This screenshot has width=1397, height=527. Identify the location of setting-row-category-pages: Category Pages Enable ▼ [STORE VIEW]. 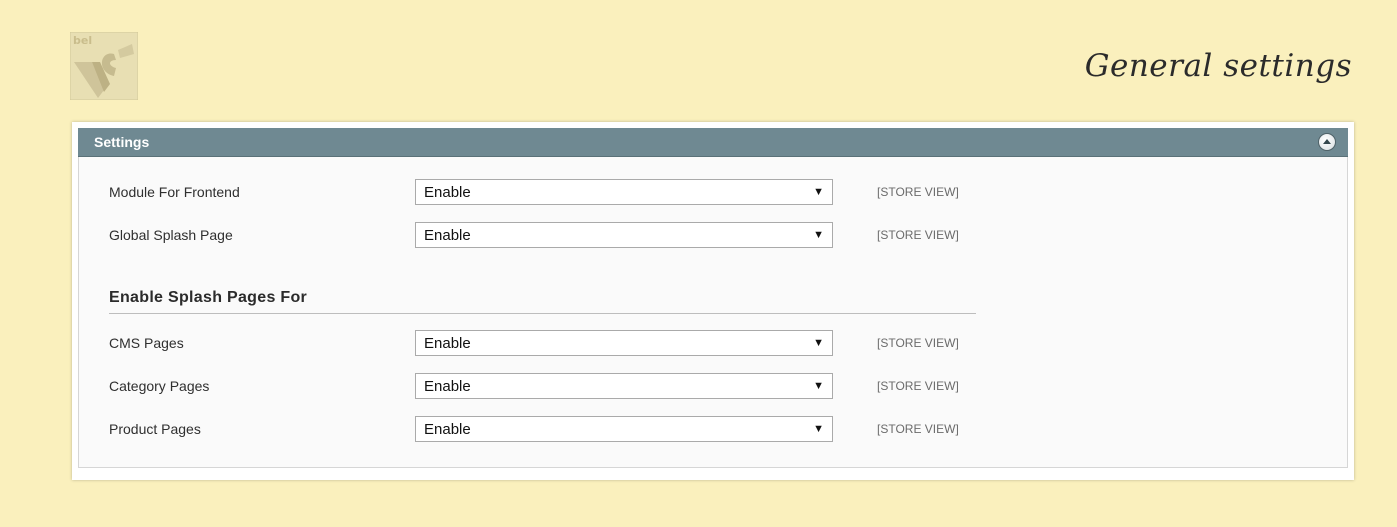
(534, 386).